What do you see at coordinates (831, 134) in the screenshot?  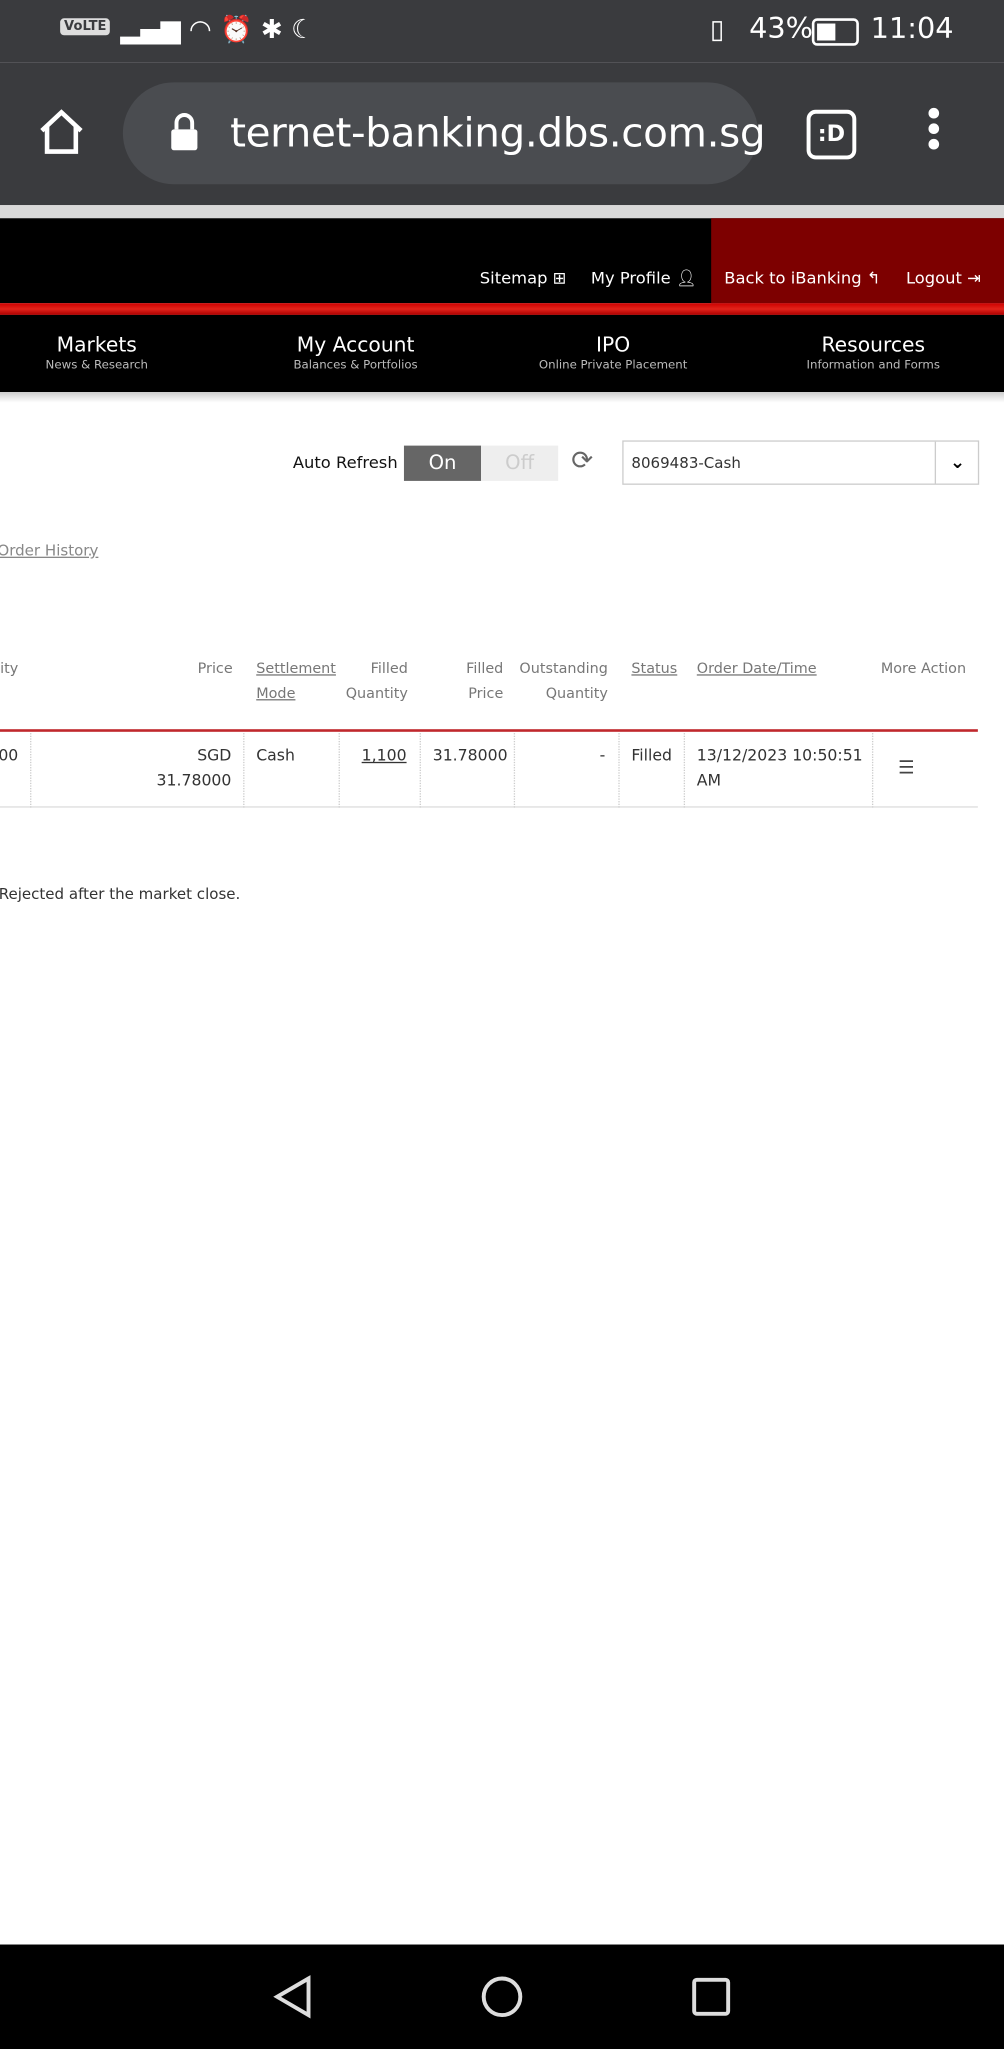 I see `tab-switcher-button: :D` at bounding box center [831, 134].